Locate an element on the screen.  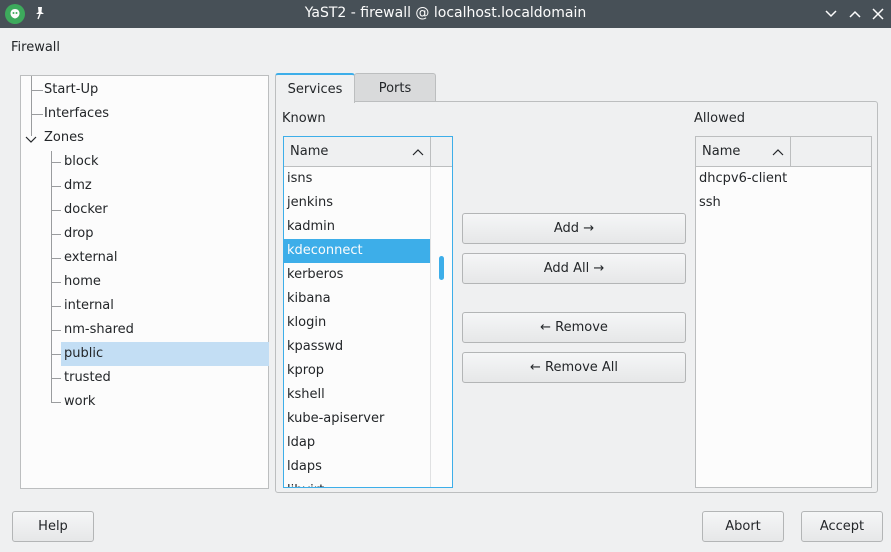
list-item: jenkins is located at coordinates (357, 203).